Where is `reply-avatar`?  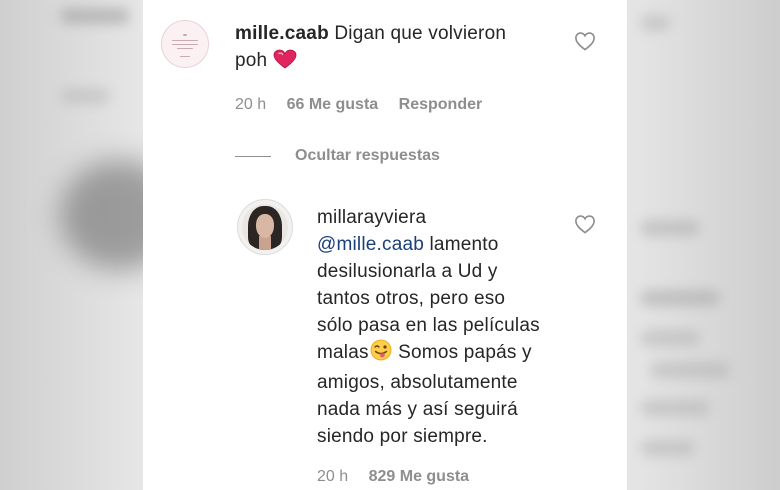 reply-avatar is located at coordinates (265, 227).